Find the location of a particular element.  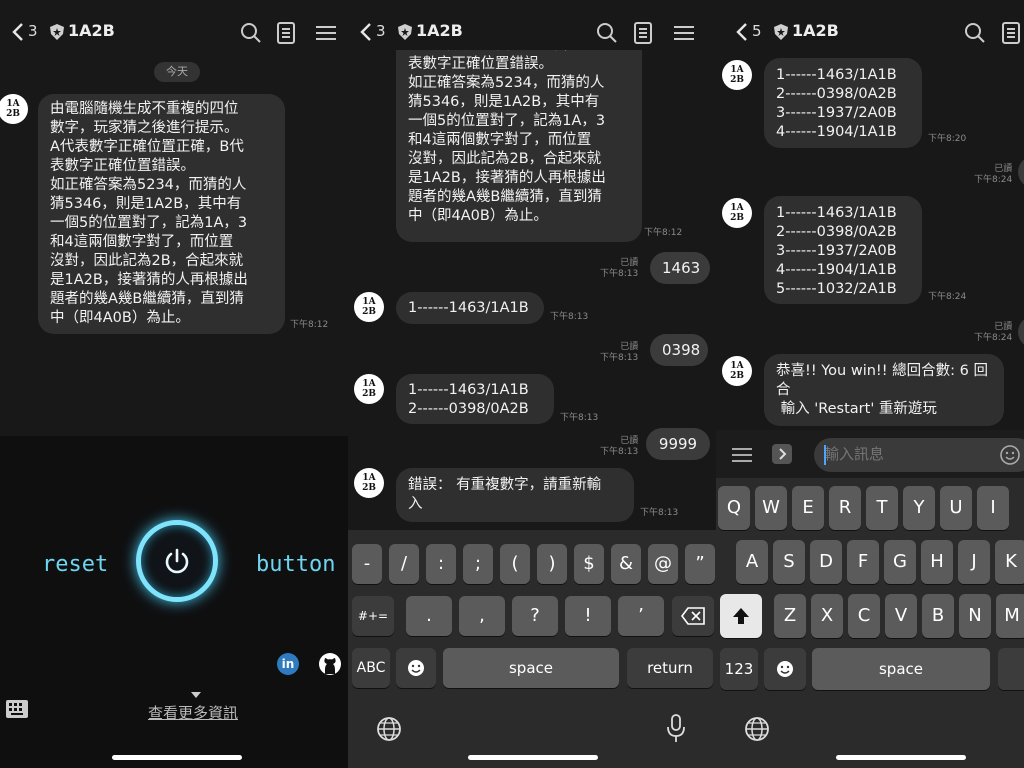

key: T is located at coordinates (882, 508).